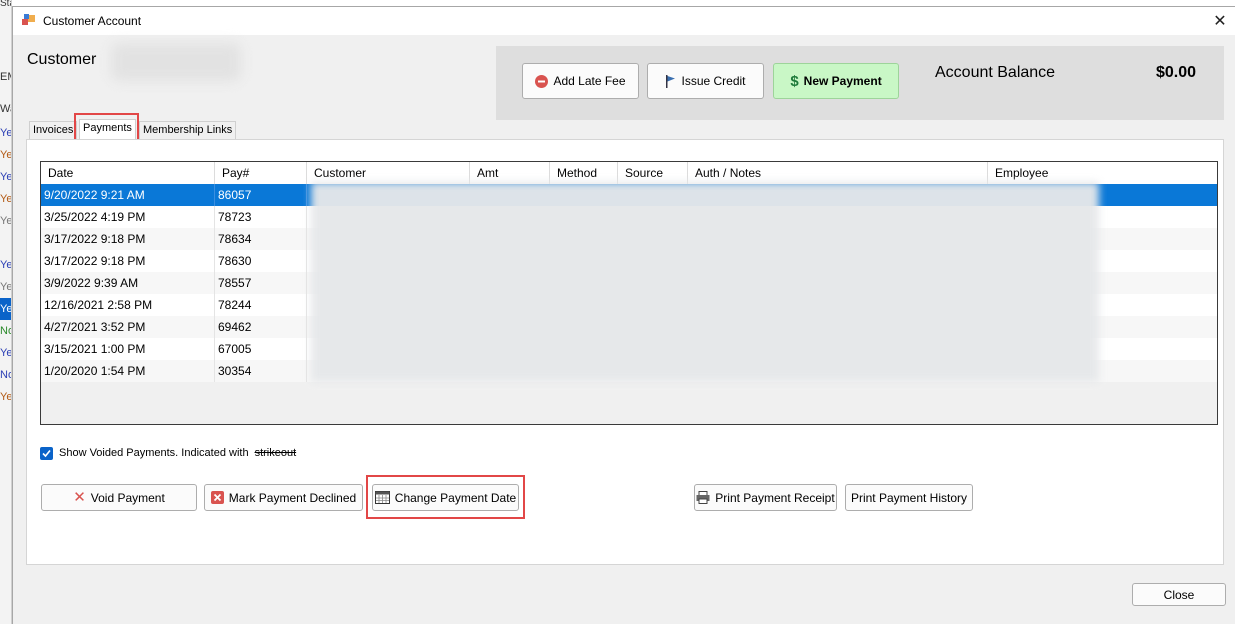 The height and width of the screenshot is (624, 1235). Describe the element at coordinates (995, 72) in the screenshot. I see `account-balance-label: Account Balance` at that location.